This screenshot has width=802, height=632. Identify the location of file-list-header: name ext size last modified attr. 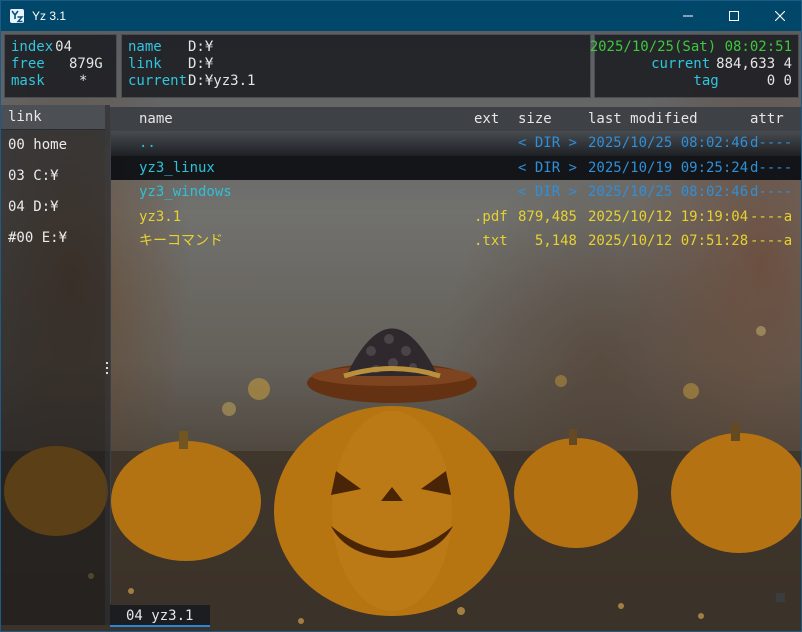
(456, 119).